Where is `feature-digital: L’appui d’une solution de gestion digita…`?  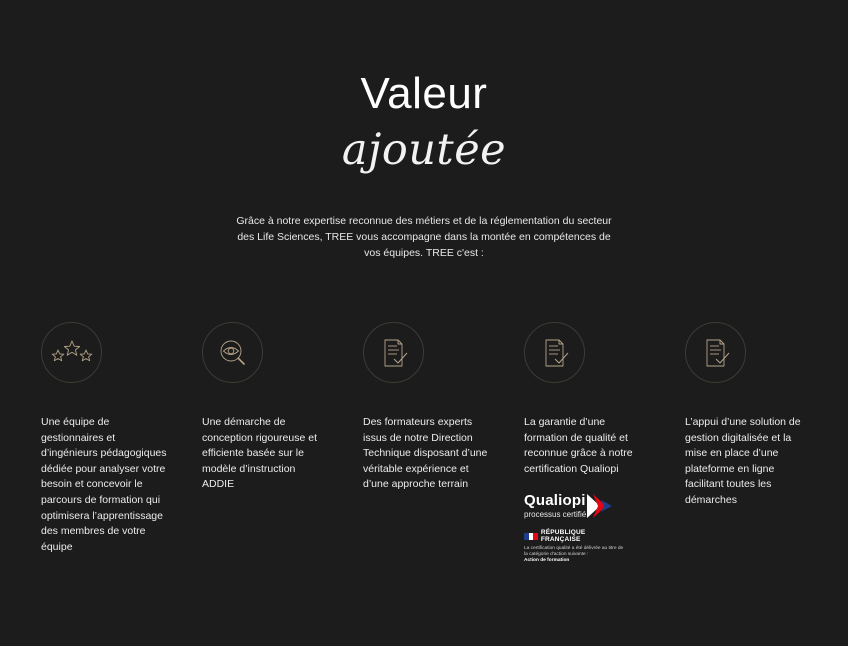
feature-digital: L’appui d’une solution de gestion digita… is located at coordinates (748, 415).